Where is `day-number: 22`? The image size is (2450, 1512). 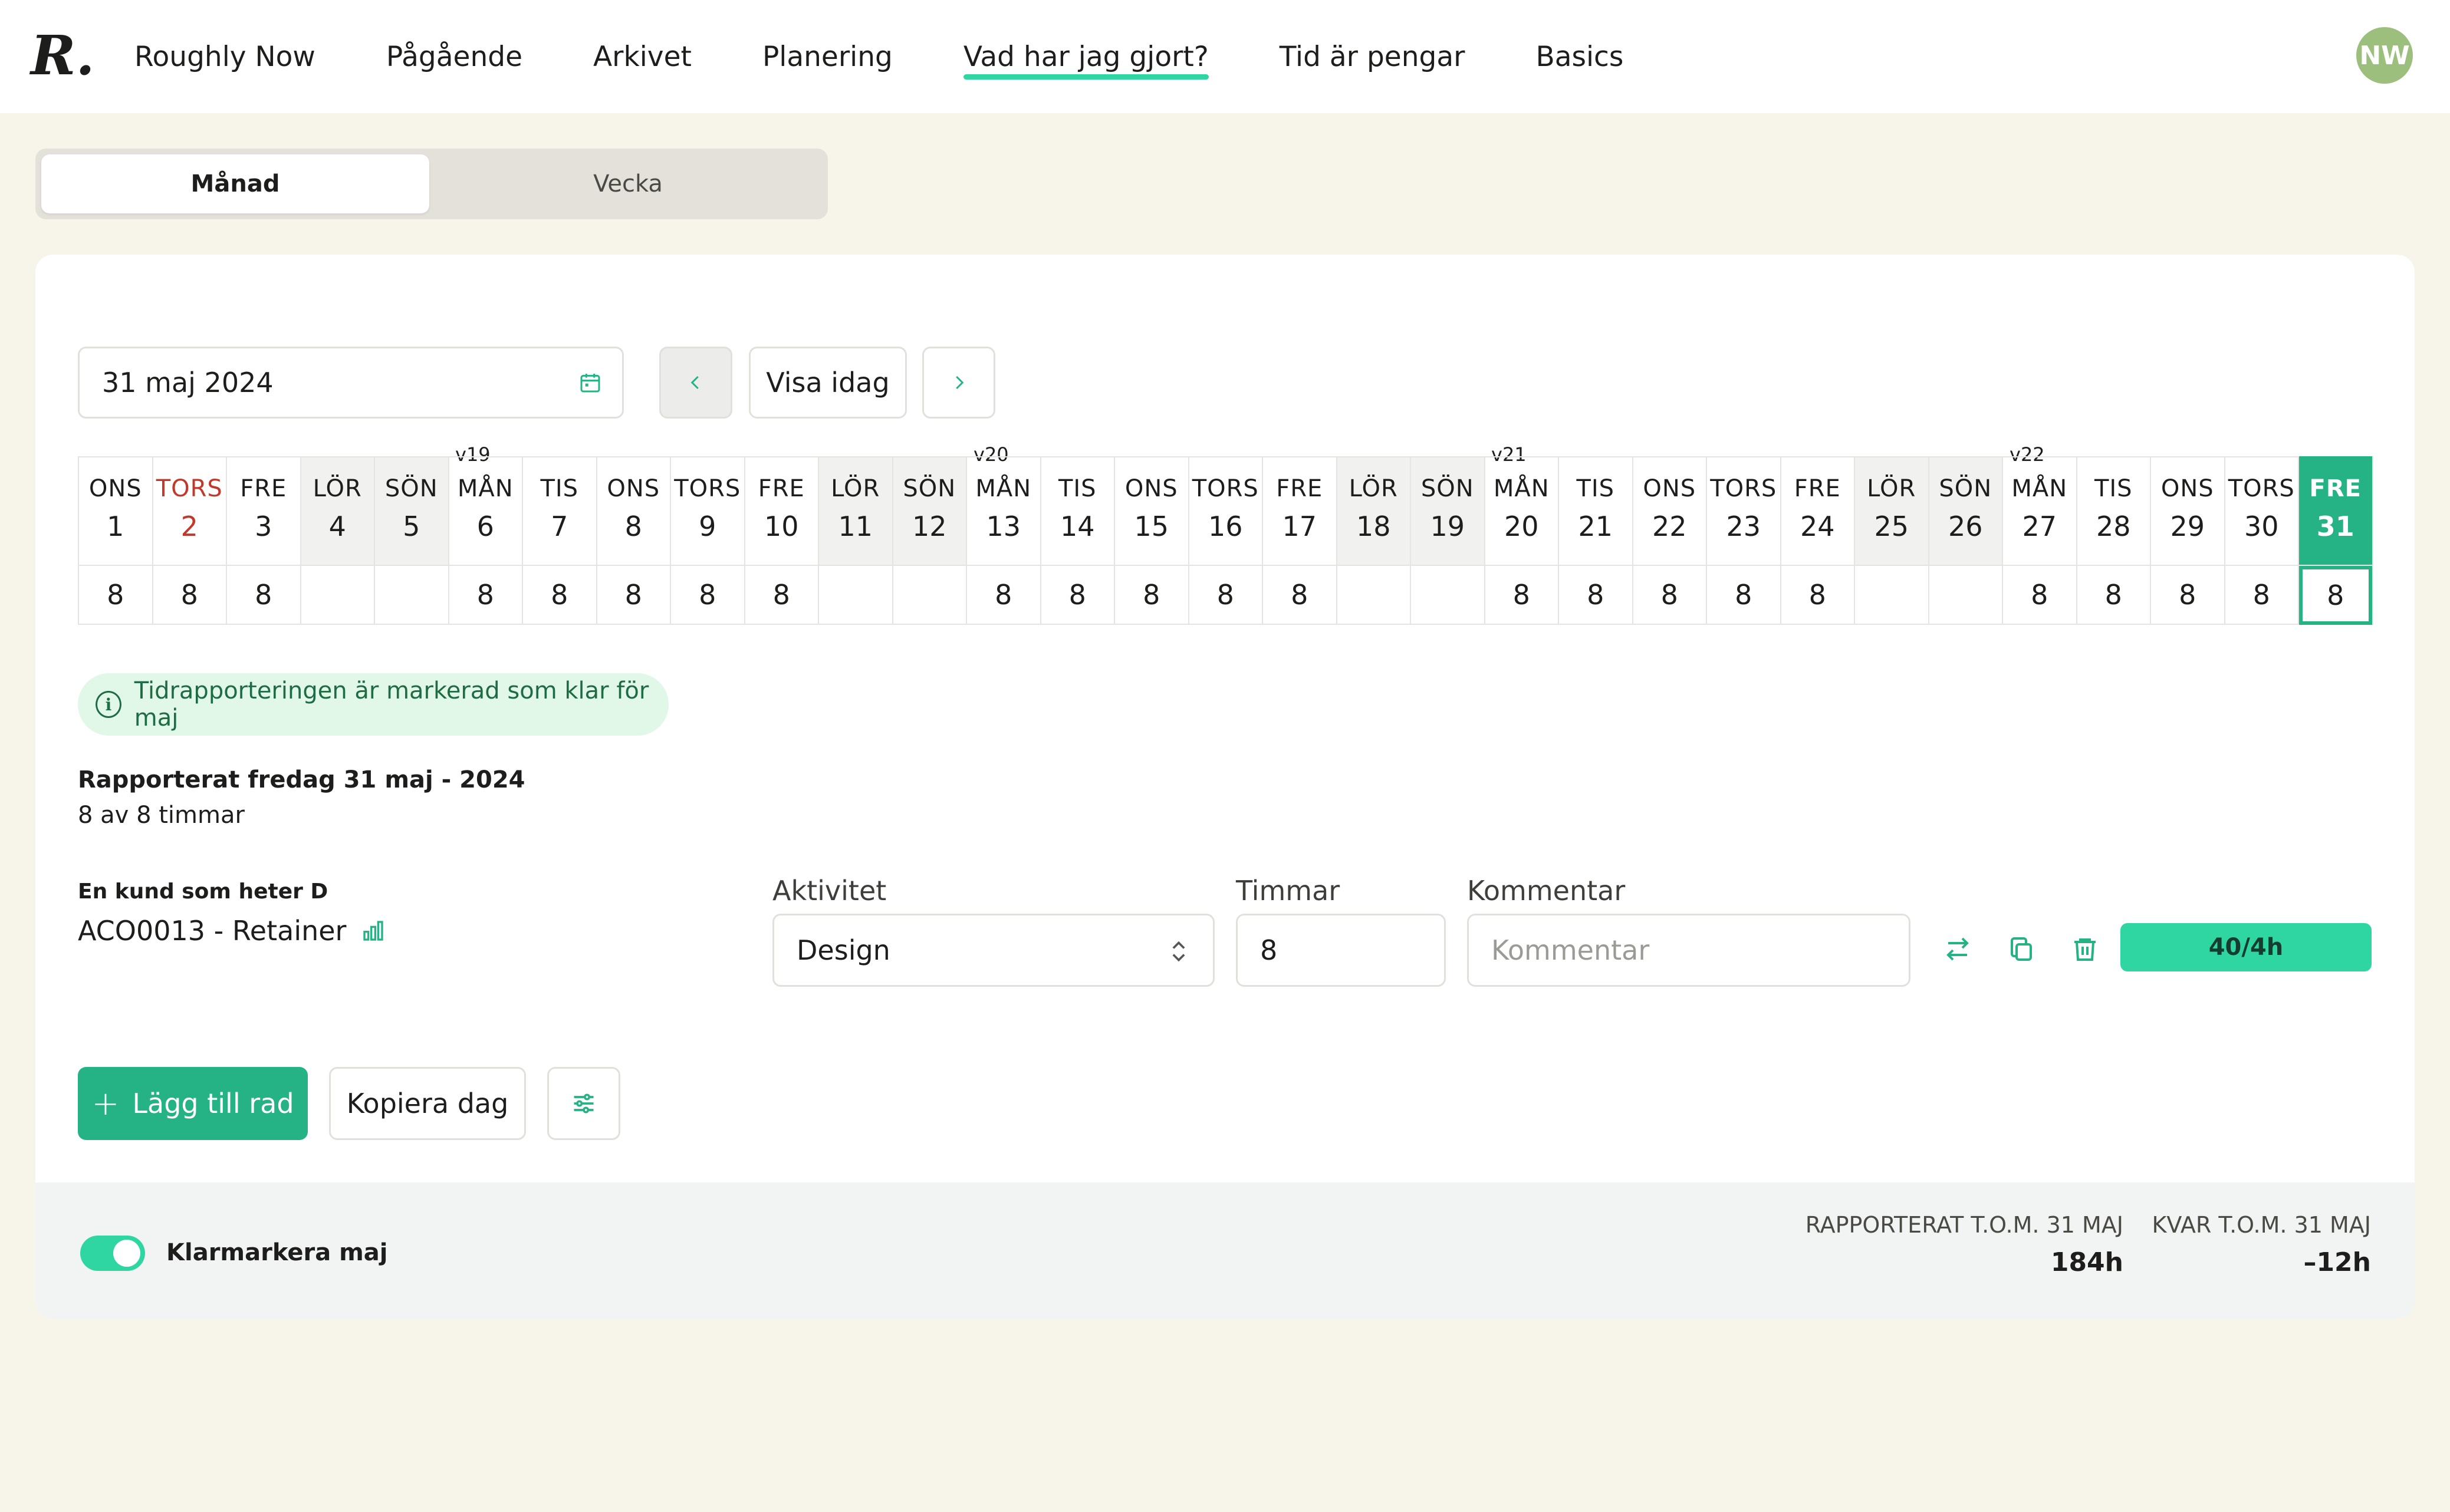
day-number: 22 is located at coordinates (1669, 526).